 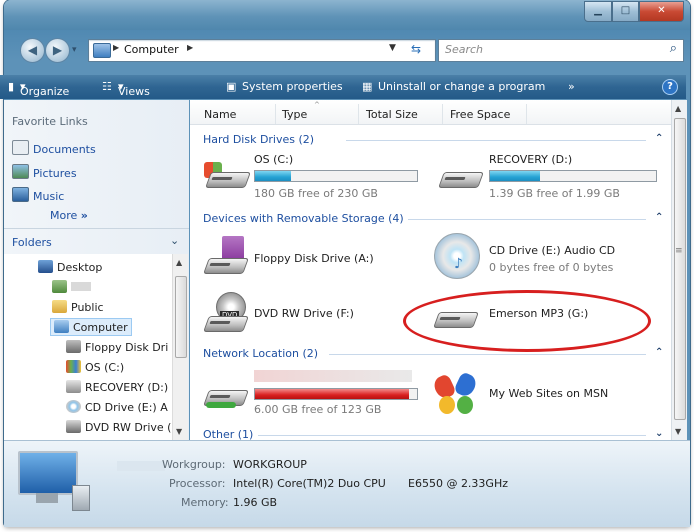 I want to click on pictures-icon, so click(x=20, y=171).